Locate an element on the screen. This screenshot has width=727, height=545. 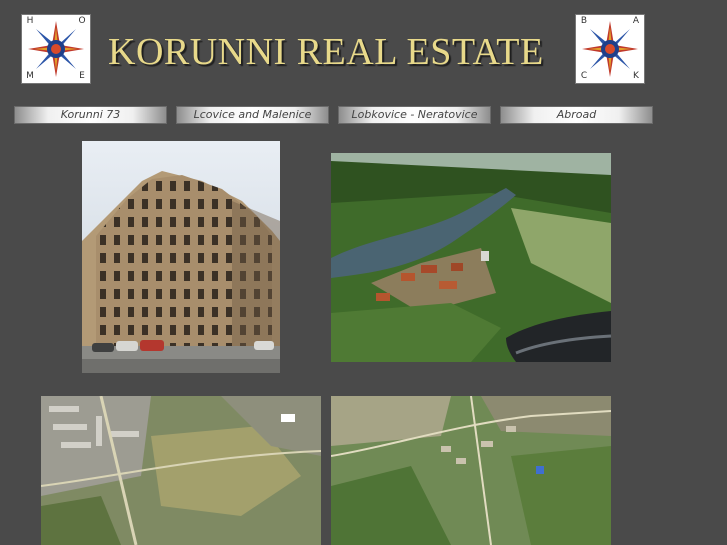
site-title: KORUNNI REAL ESTATE is located at coordinates (326, 52).